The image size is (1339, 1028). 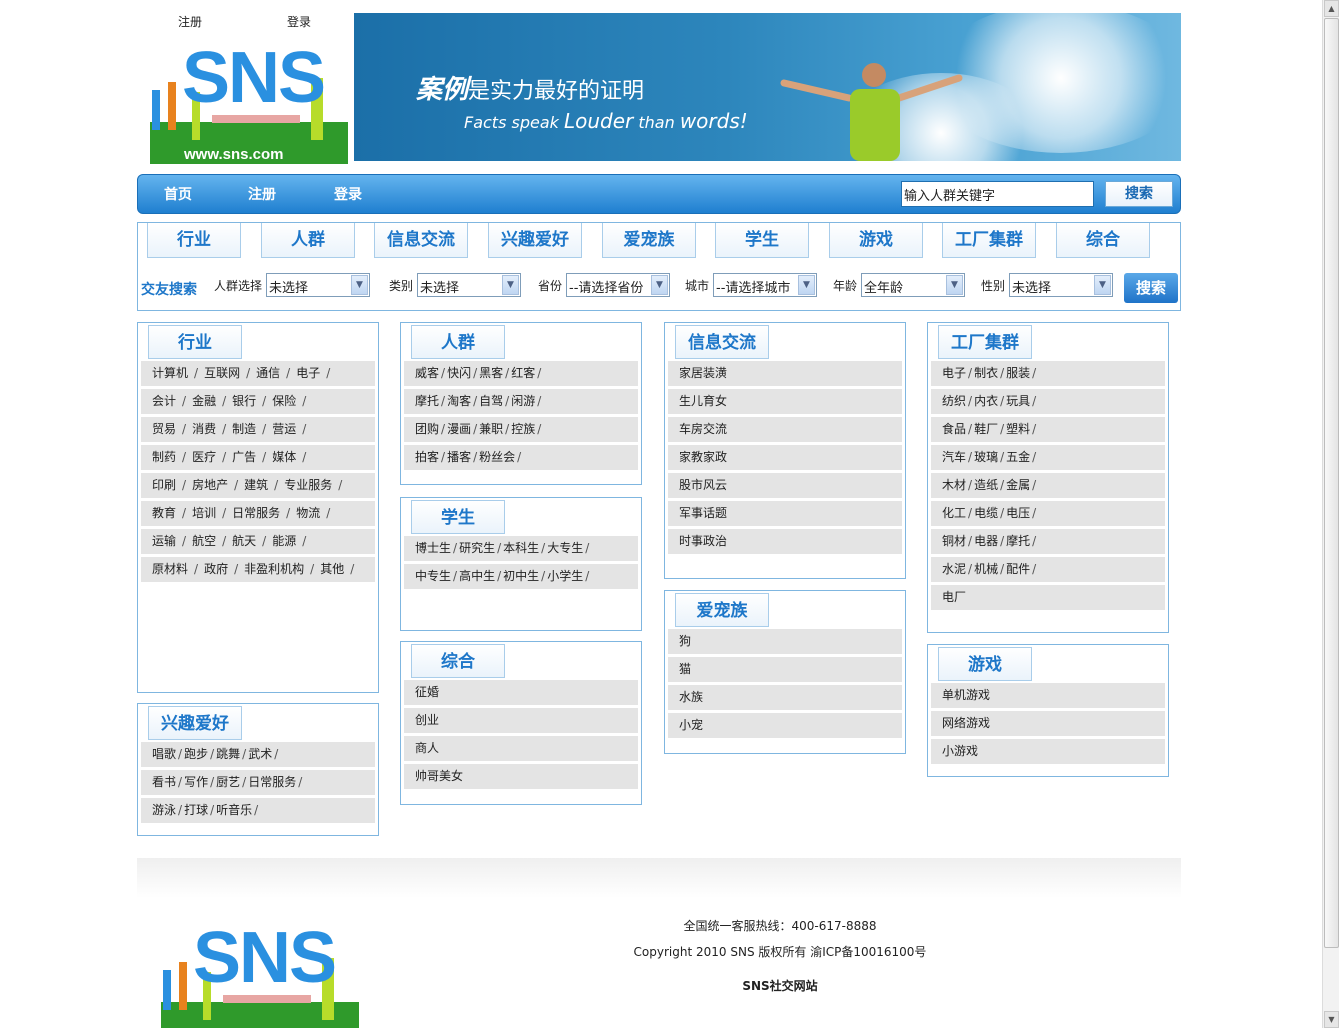 I want to click on category-link: 原材料, so click(x=170, y=569).